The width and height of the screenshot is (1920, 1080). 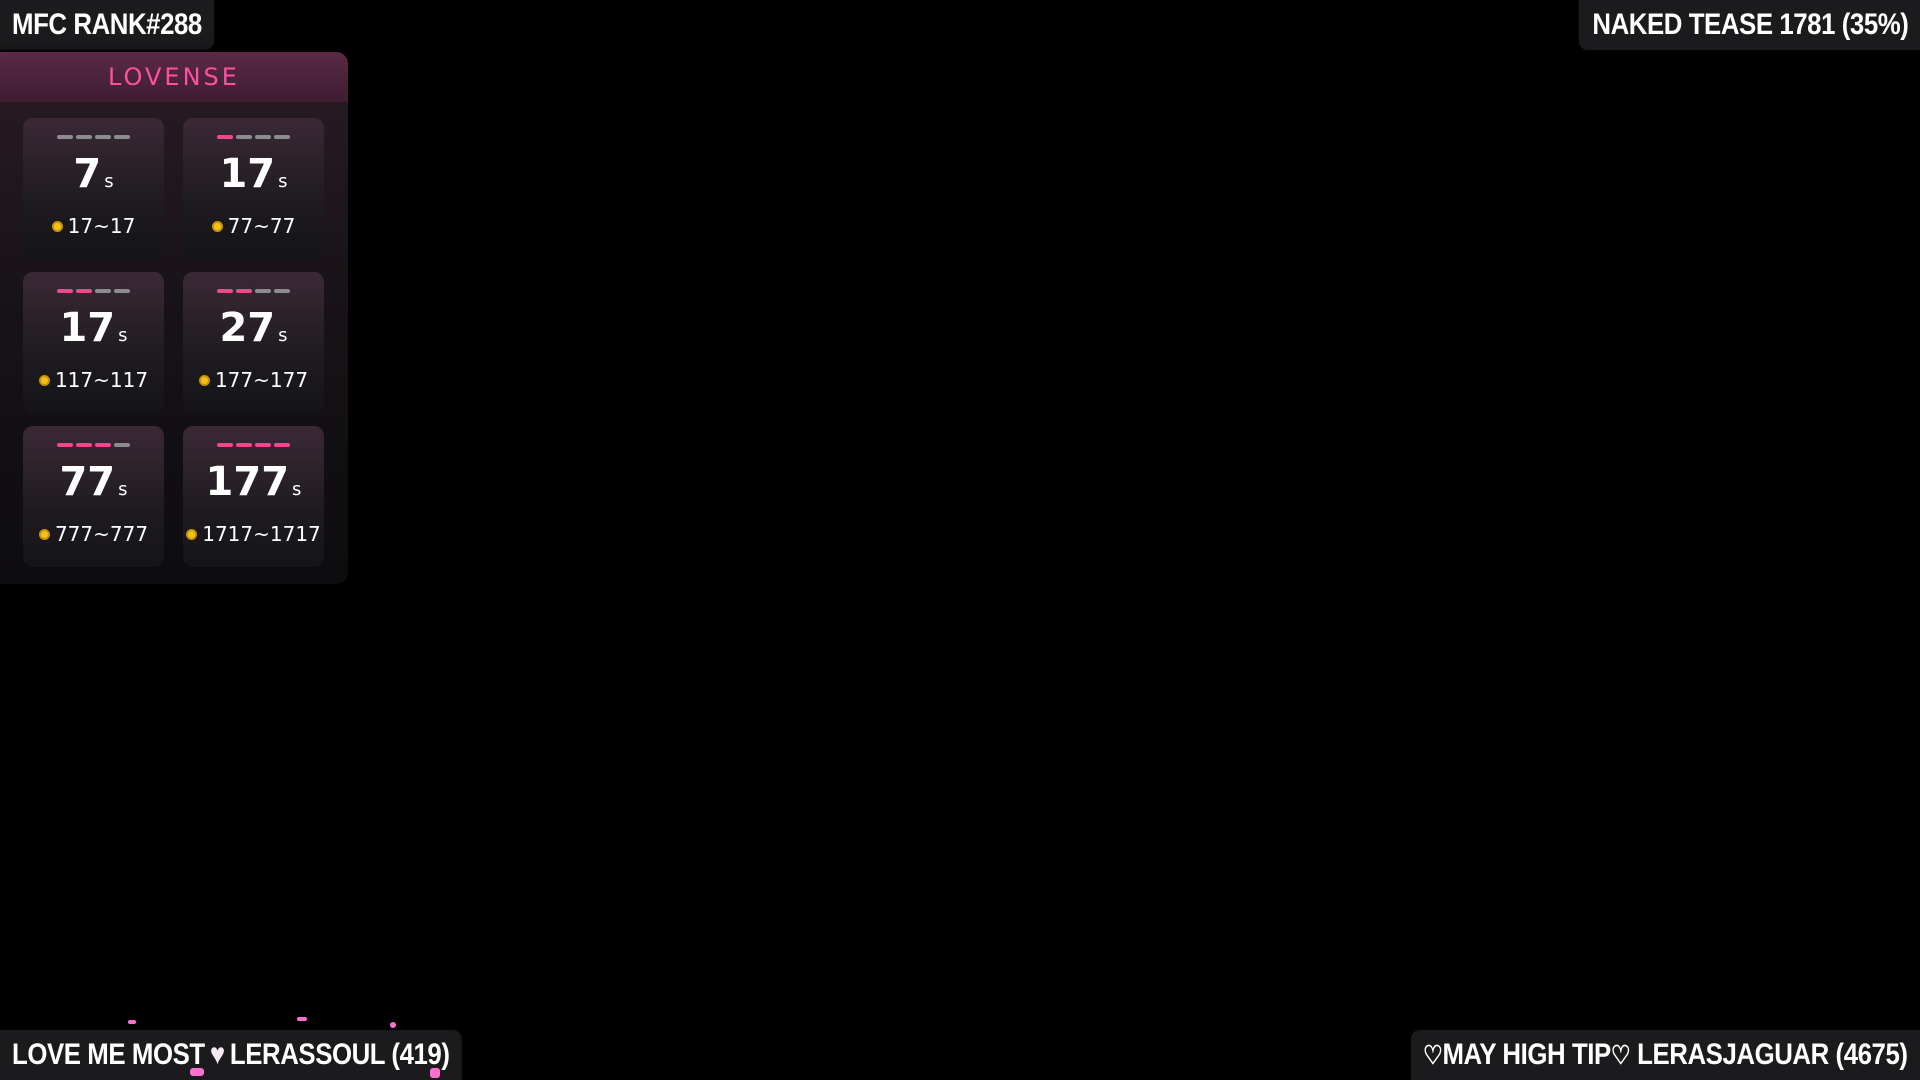 What do you see at coordinates (247, 328) in the screenshot?
I see `duration-value: 27` at bounding box center [247, 328].